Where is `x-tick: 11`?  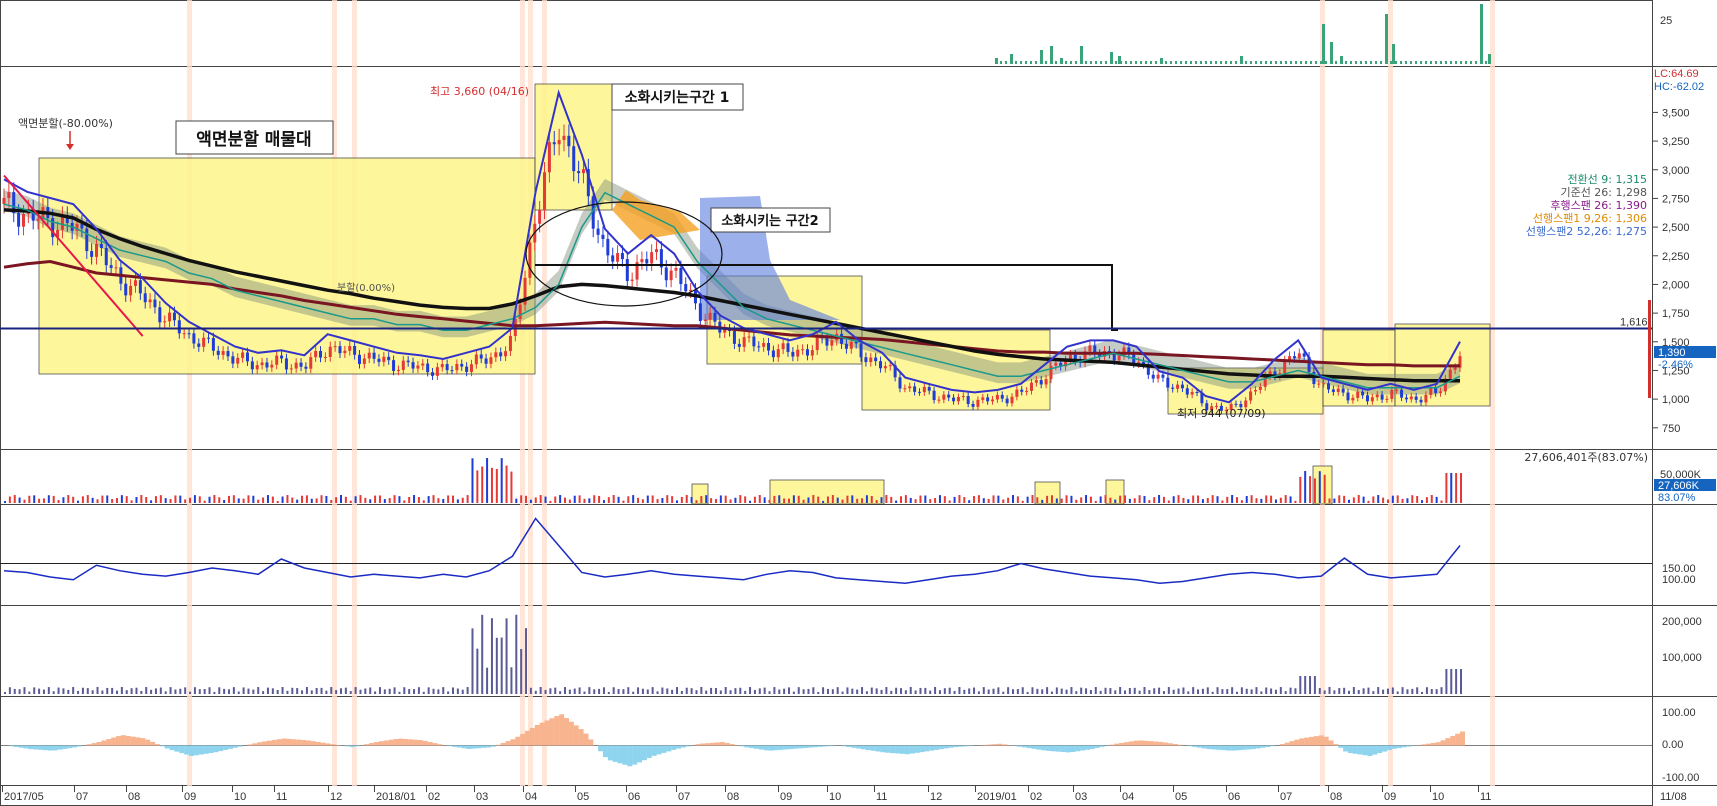 x-tick: 11 is located at coordinates (881, 797).